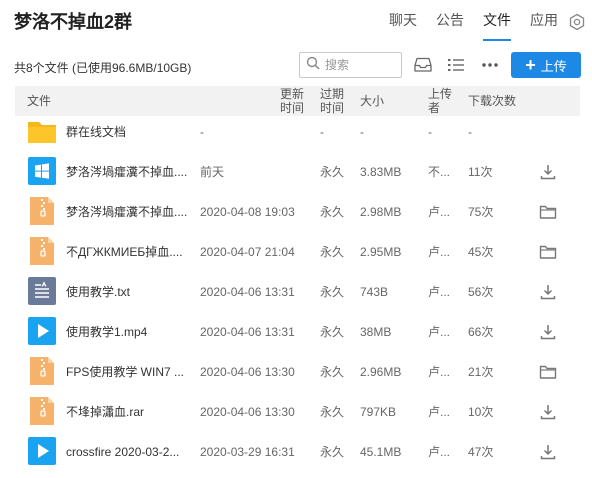 This screenshot has width=592, height=478. Describe the element at coordinates (96, 132) in the screenshot. I see `file-name: 群在线文档` at that location.